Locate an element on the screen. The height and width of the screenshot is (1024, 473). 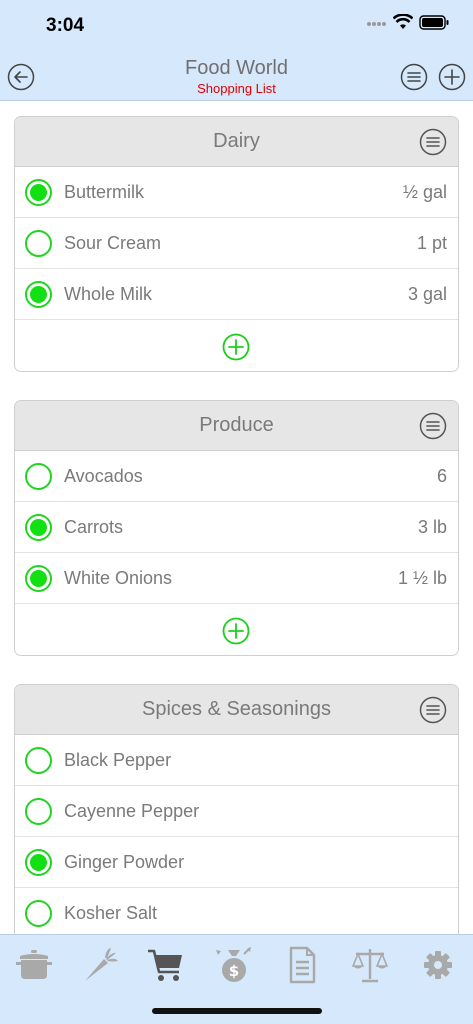
status-icons is located at coordinates (408, 22).